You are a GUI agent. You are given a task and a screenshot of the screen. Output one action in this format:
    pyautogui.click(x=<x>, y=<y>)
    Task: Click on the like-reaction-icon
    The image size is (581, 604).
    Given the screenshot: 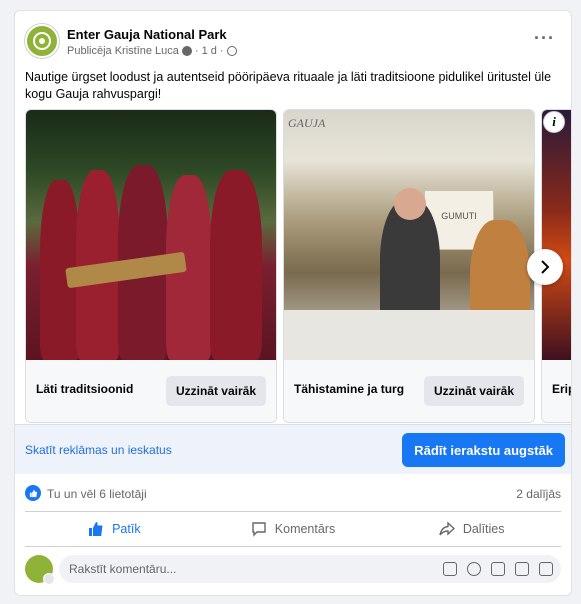 What is the action you would take?
    pyautogui.click(x=33, y=493)
    